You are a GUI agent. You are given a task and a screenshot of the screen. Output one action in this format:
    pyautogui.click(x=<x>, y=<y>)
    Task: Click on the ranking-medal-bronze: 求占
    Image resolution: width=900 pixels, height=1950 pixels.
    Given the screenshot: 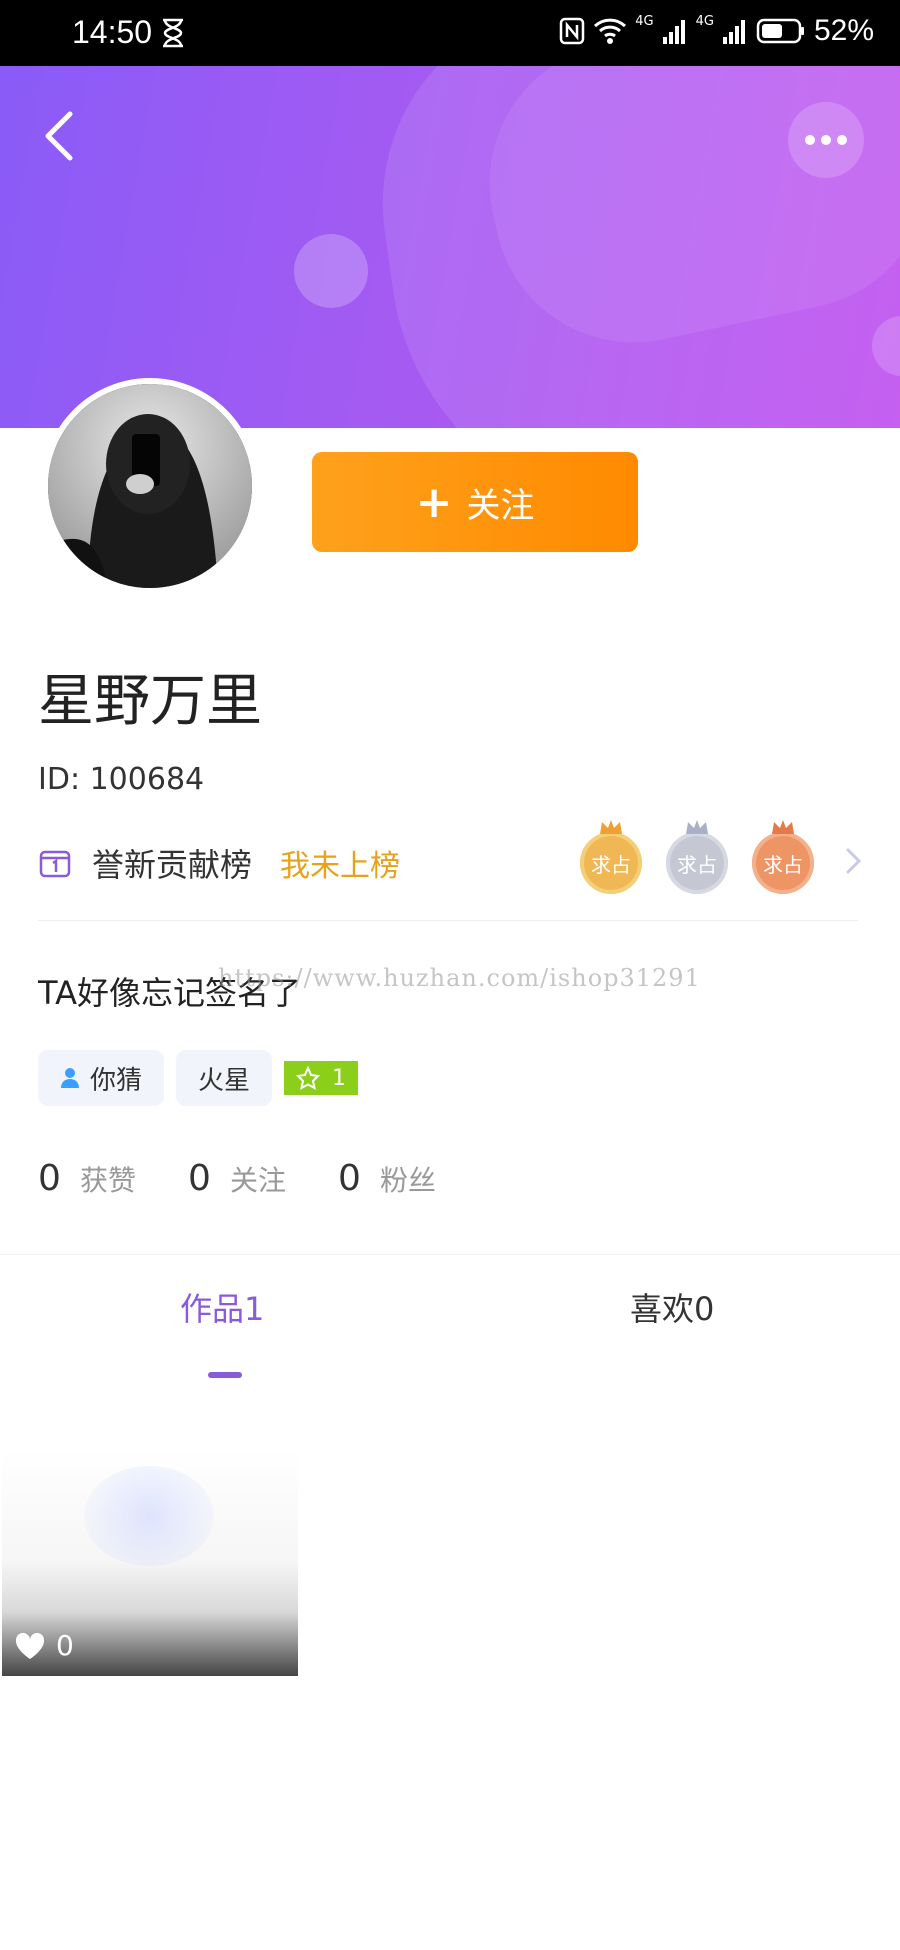 What is the action you would take?
    pyautogui.click(x=783, y=857)
    